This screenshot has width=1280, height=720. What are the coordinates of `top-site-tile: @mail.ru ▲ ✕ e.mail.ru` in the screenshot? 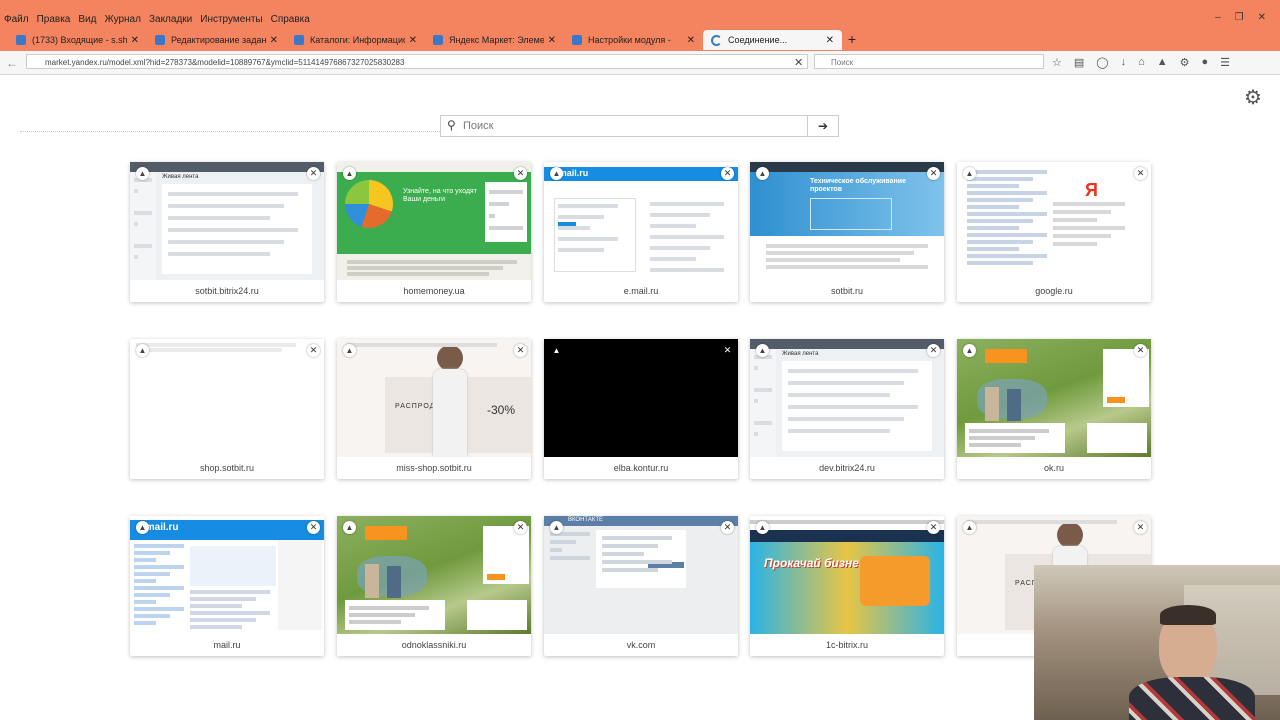 It's located at (641, 232).